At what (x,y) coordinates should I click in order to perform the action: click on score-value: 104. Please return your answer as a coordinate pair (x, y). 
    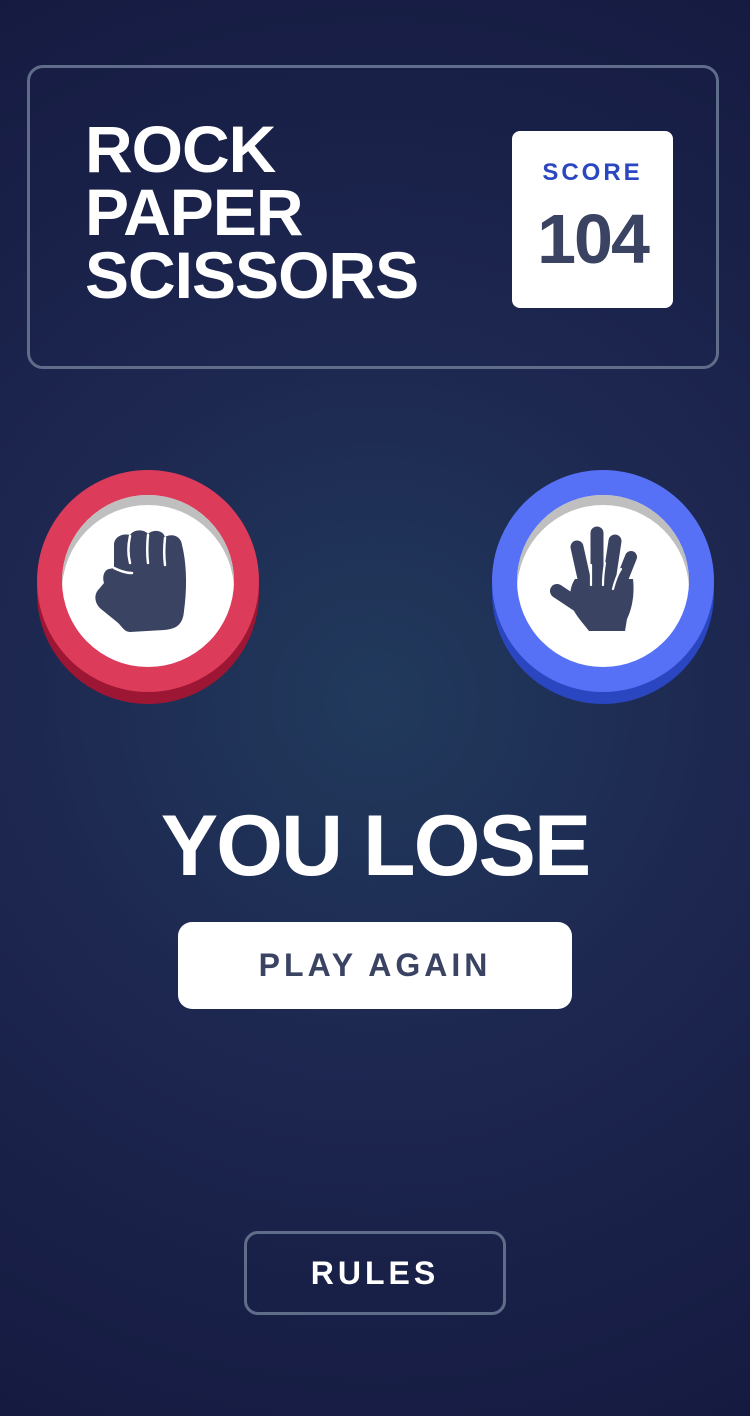
    Looking at the image, I should click on (593, 239).